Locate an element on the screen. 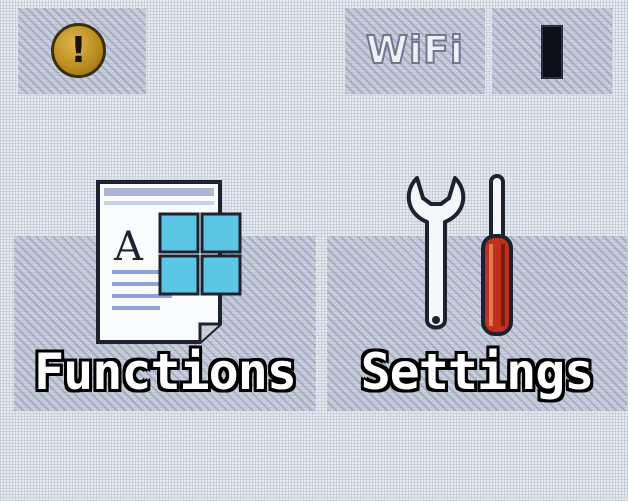  alert-button: ! is located at coordinates (82, 51).